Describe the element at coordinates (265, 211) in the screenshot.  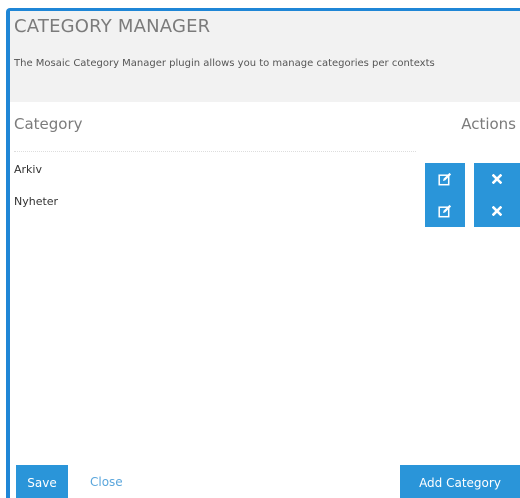
I see `table-row: Nyheter` at that location.